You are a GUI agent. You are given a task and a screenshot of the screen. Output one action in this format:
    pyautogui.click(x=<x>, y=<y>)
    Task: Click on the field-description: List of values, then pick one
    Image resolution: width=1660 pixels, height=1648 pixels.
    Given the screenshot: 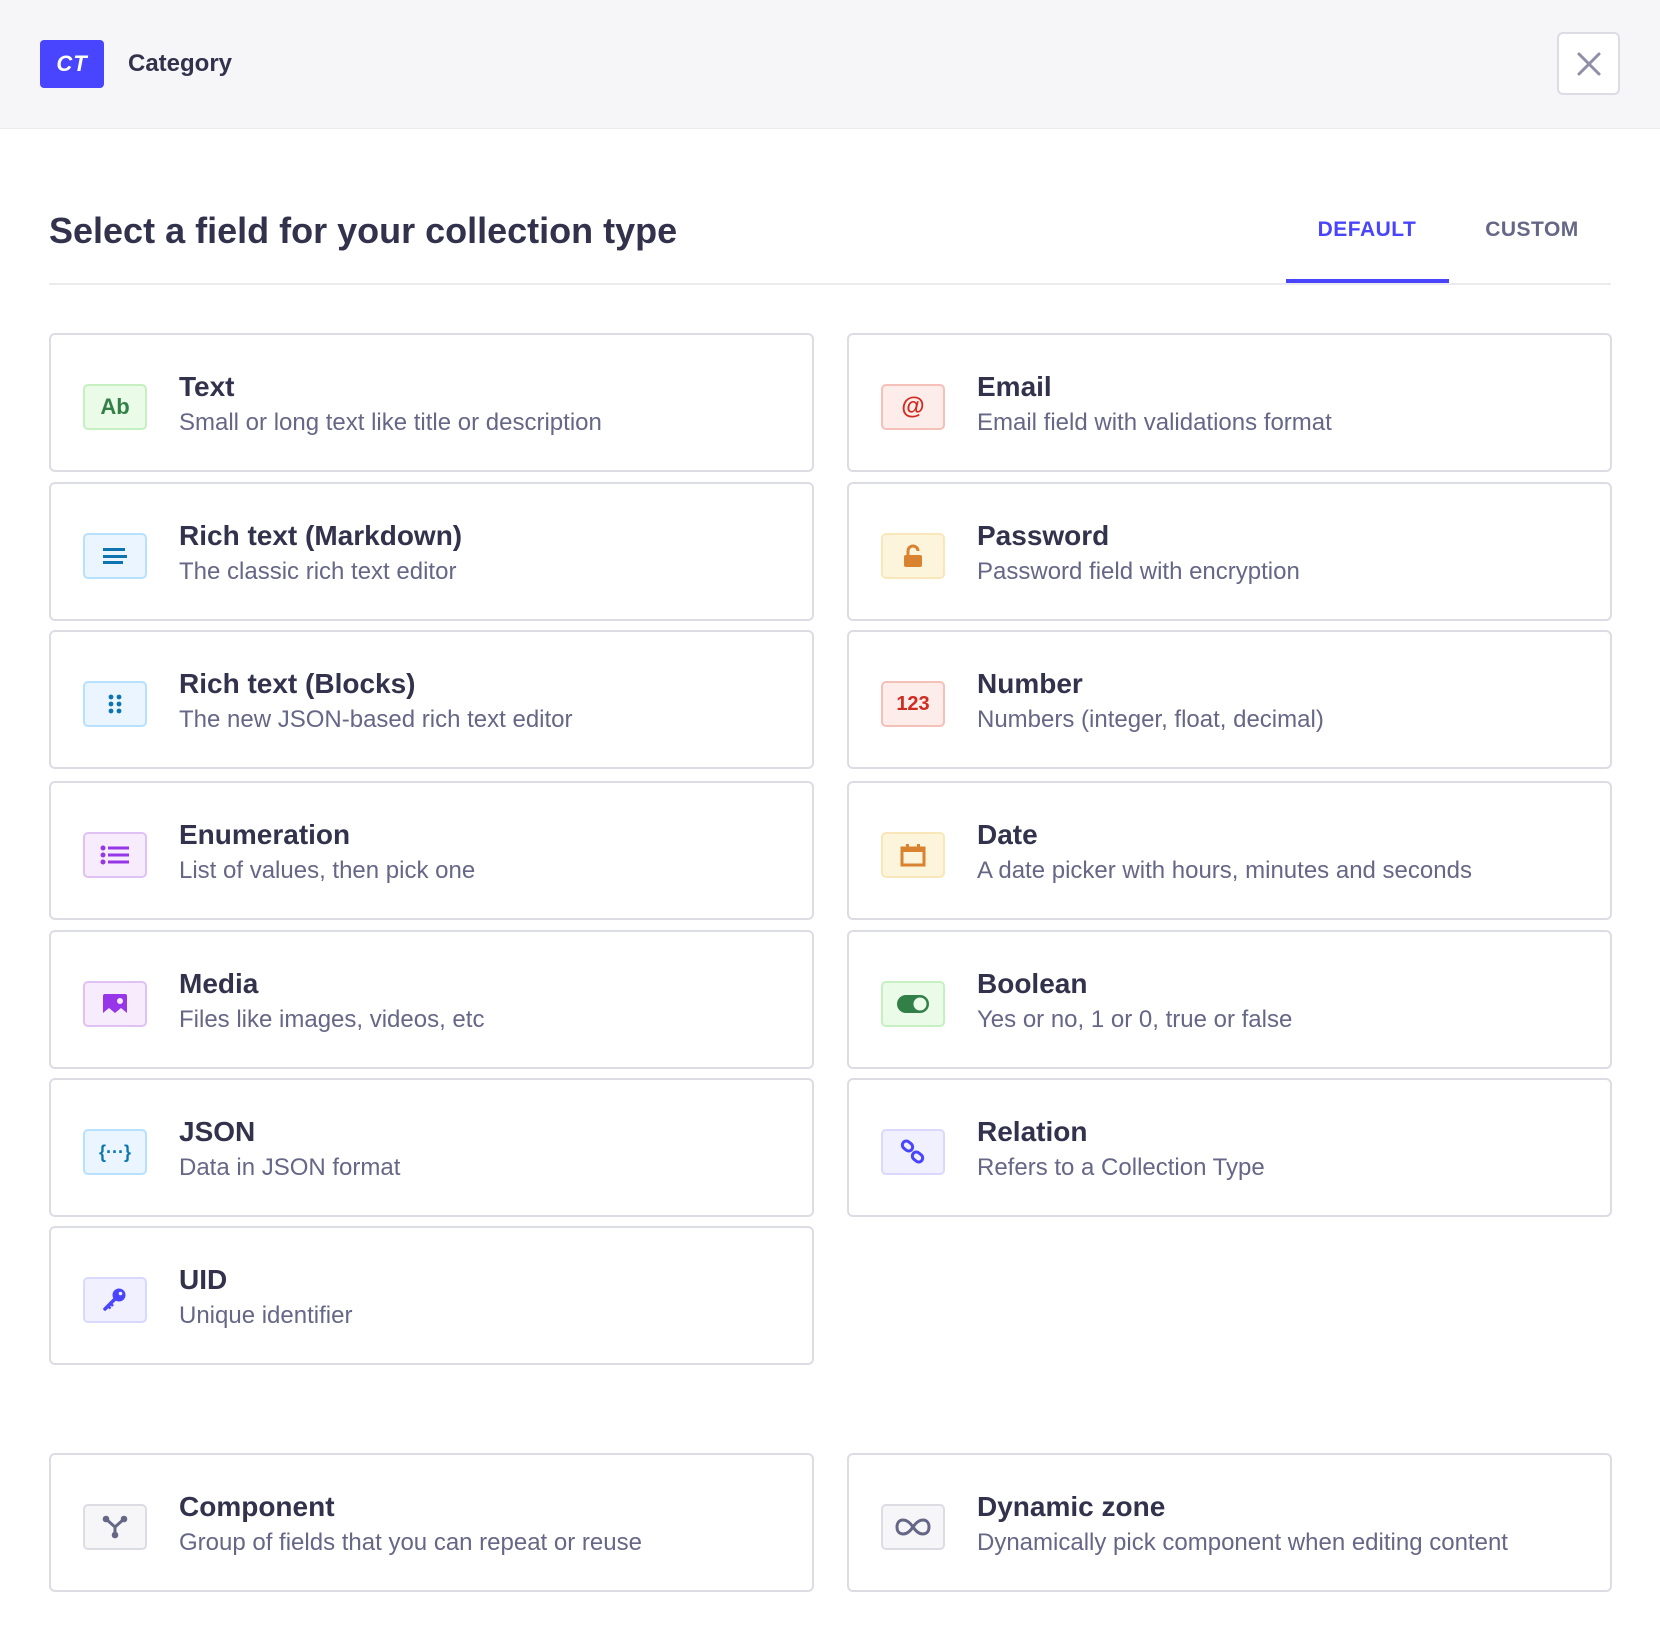 What is the action you would take?
    pyautogui.click(x=327, y=870)
    